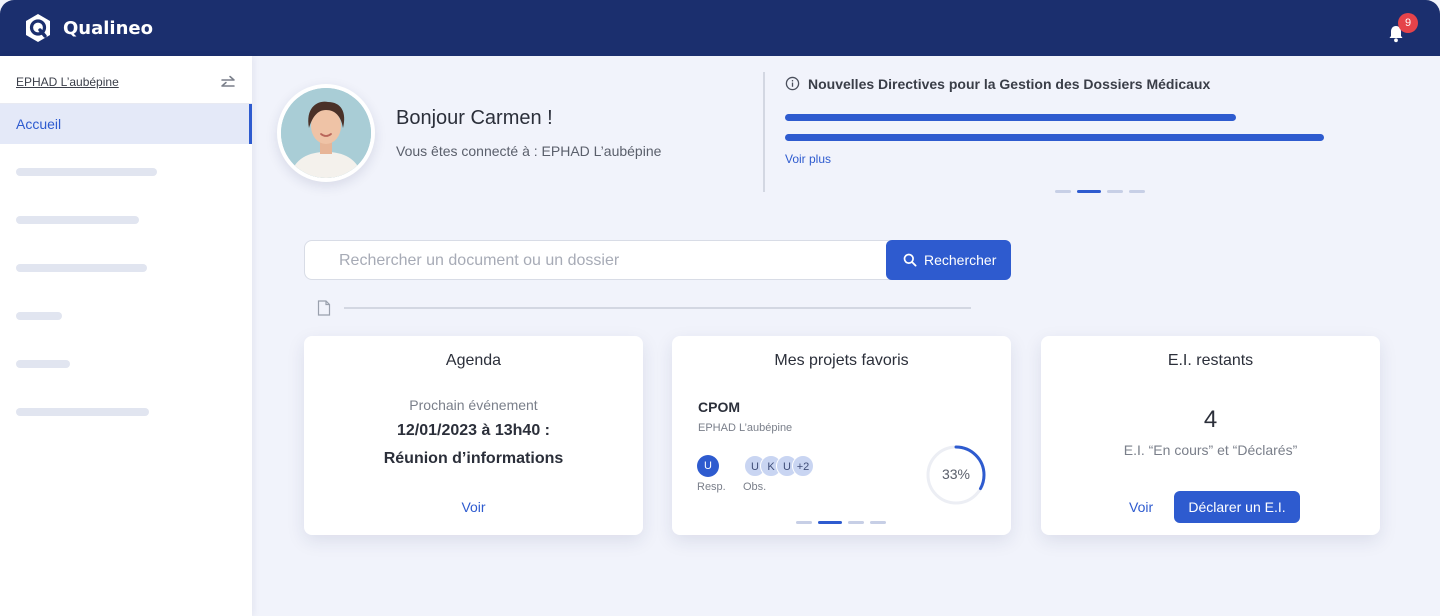 The image size is (1440, 616). Describe the element at coordinates (1408, 23) in the screenshot. I see `notification-badge: 9` at that location.